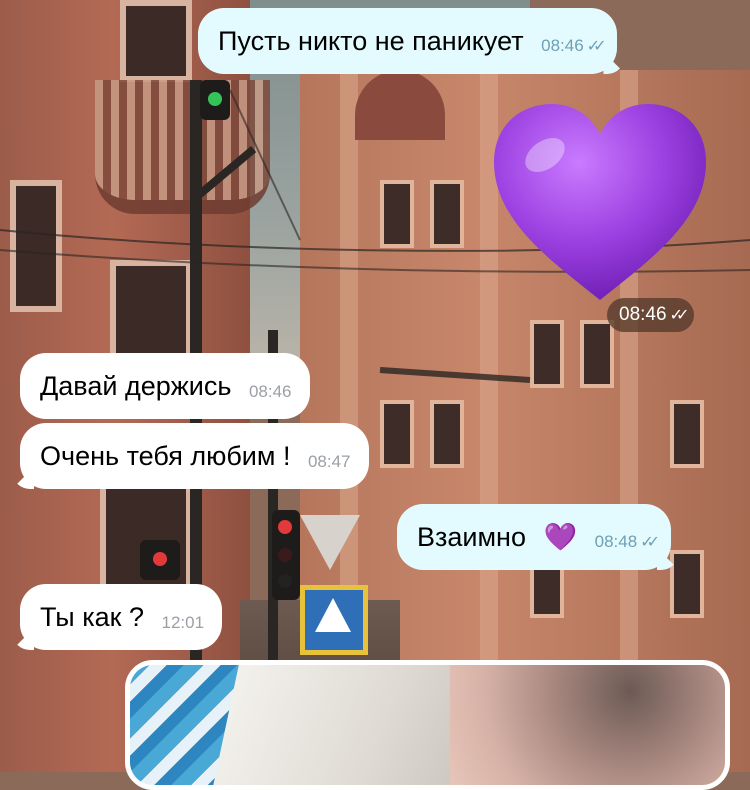  I want to click on message-text: Давай держись, so click(136, 385).